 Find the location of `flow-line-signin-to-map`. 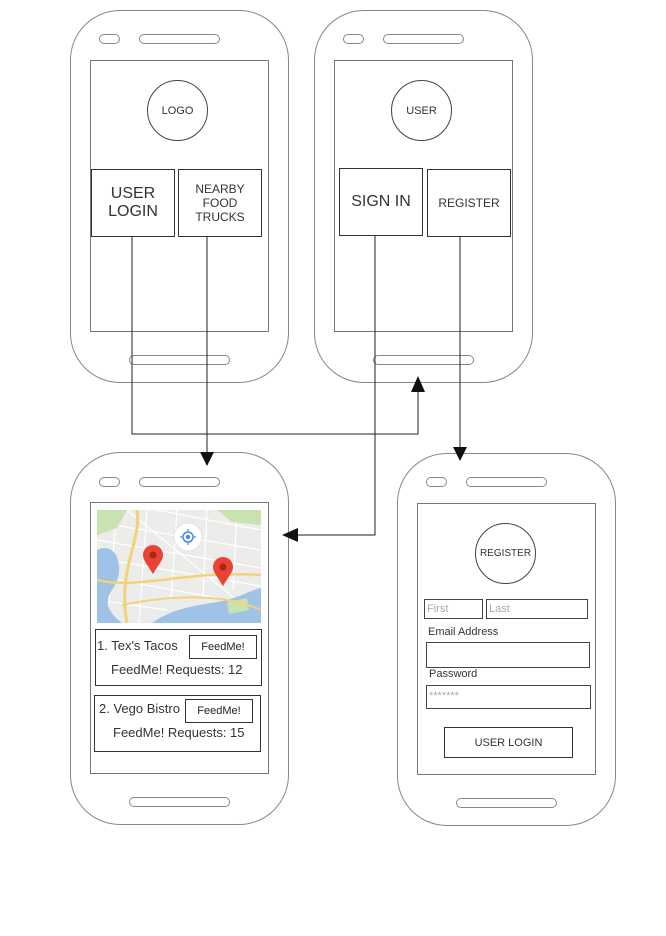

flow-line-signin-to-map is located at coordinates (336, 386).